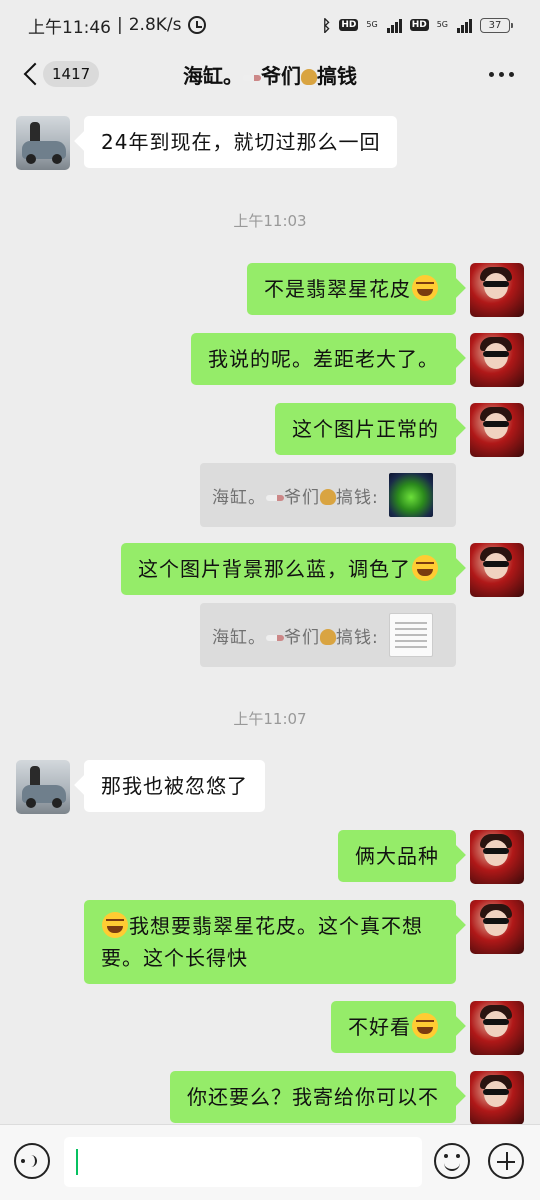 The width and height of the screenshot is (540, 1200). What do you see at coordinates (326, 25) in the screenshot?
I see `bluetooth-icon: ᛒ` at bounding box center [326, 25].